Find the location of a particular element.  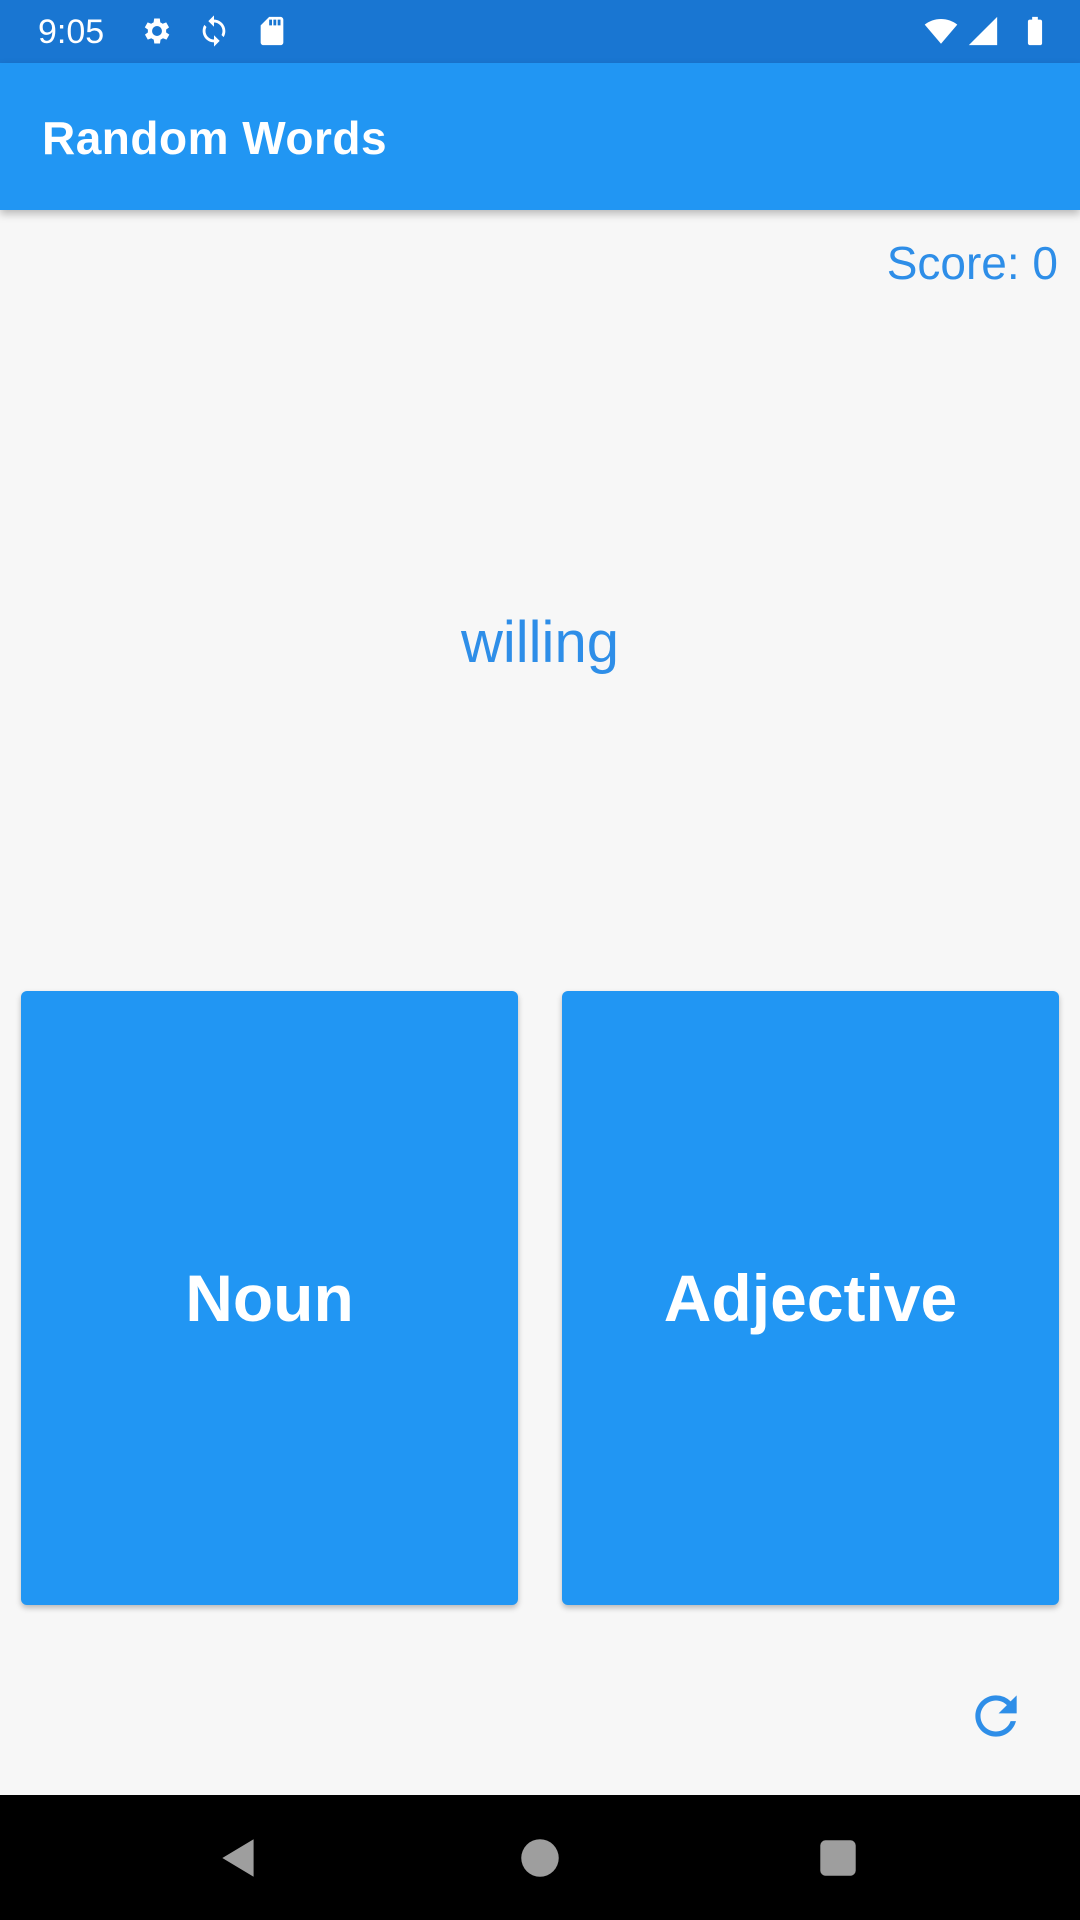

app-bar: Random Words is located at coordinates (540, 136).